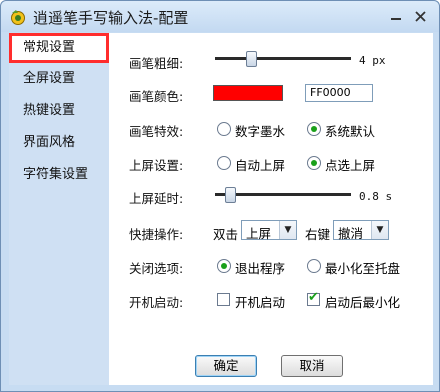 The width and height of the screenshot is (440, 392). I want to click on pen-width-value: 4 px, so click(372, 60).